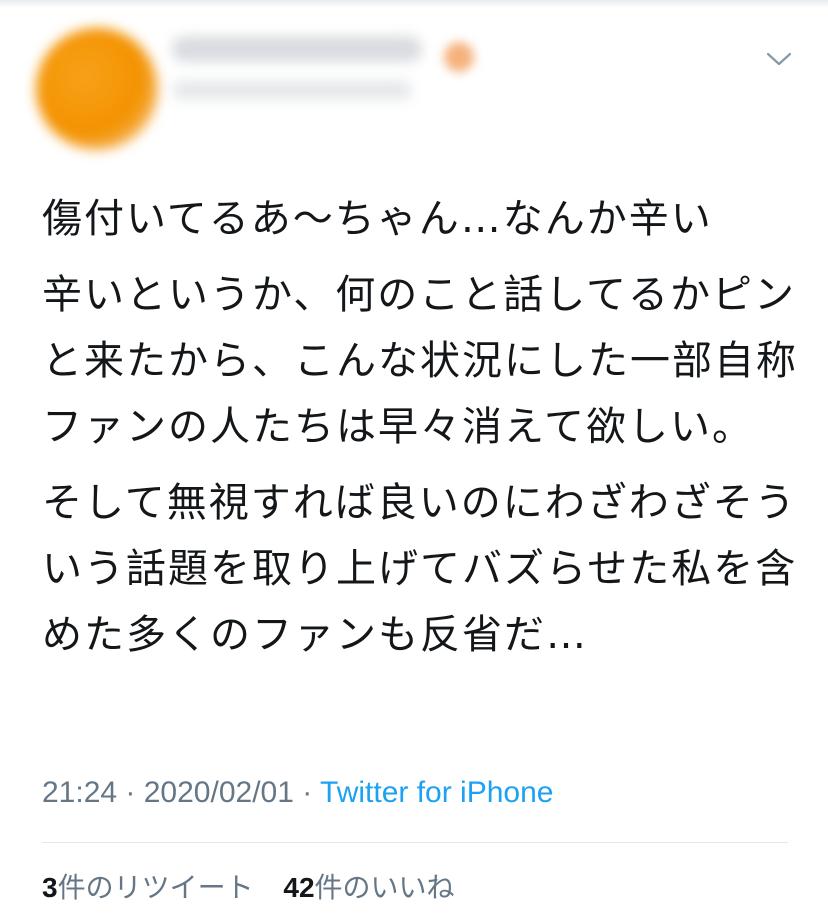  What do you see at coordinates (50, 887) in the screenshot?
I see `retweets-count: 3` at bounding box center [50, 887].